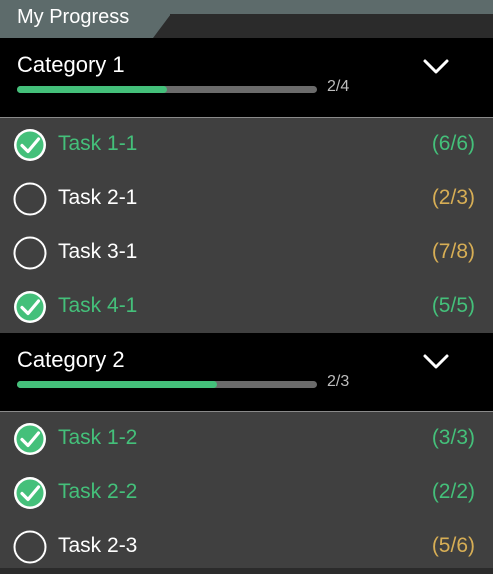 The width and height of the screenshot is (493, 574). Describe the element at coordinates (453, 305) in the screenshot. I see `task-count: (5/5)` at that location.